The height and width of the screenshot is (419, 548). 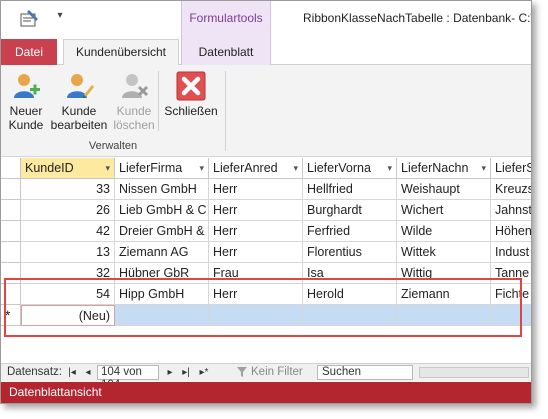 I want to click on delete-customer-button: Kunde löschen, so click(x=134, y=106).